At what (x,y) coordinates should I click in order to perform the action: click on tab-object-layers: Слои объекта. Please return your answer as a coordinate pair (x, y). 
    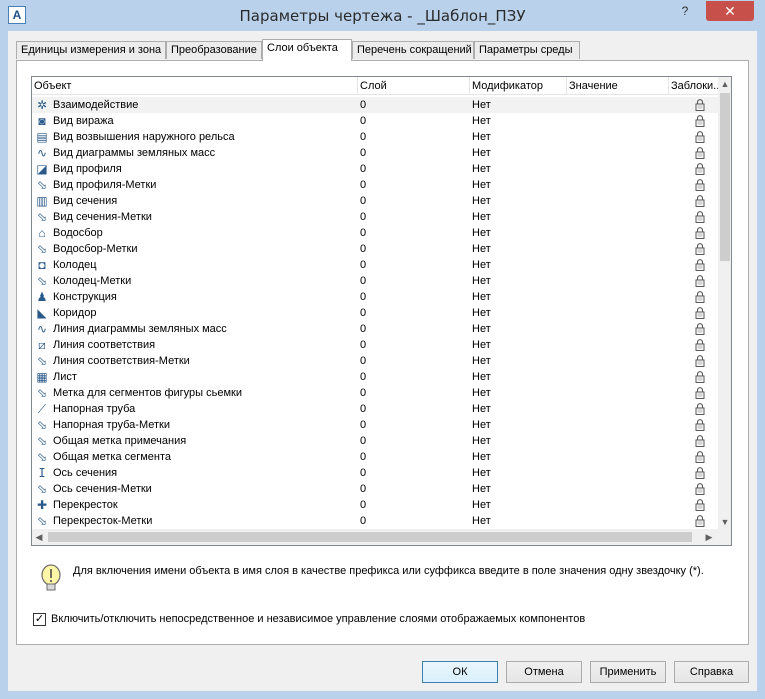
    Looking at the image, I should click on (307, 50).